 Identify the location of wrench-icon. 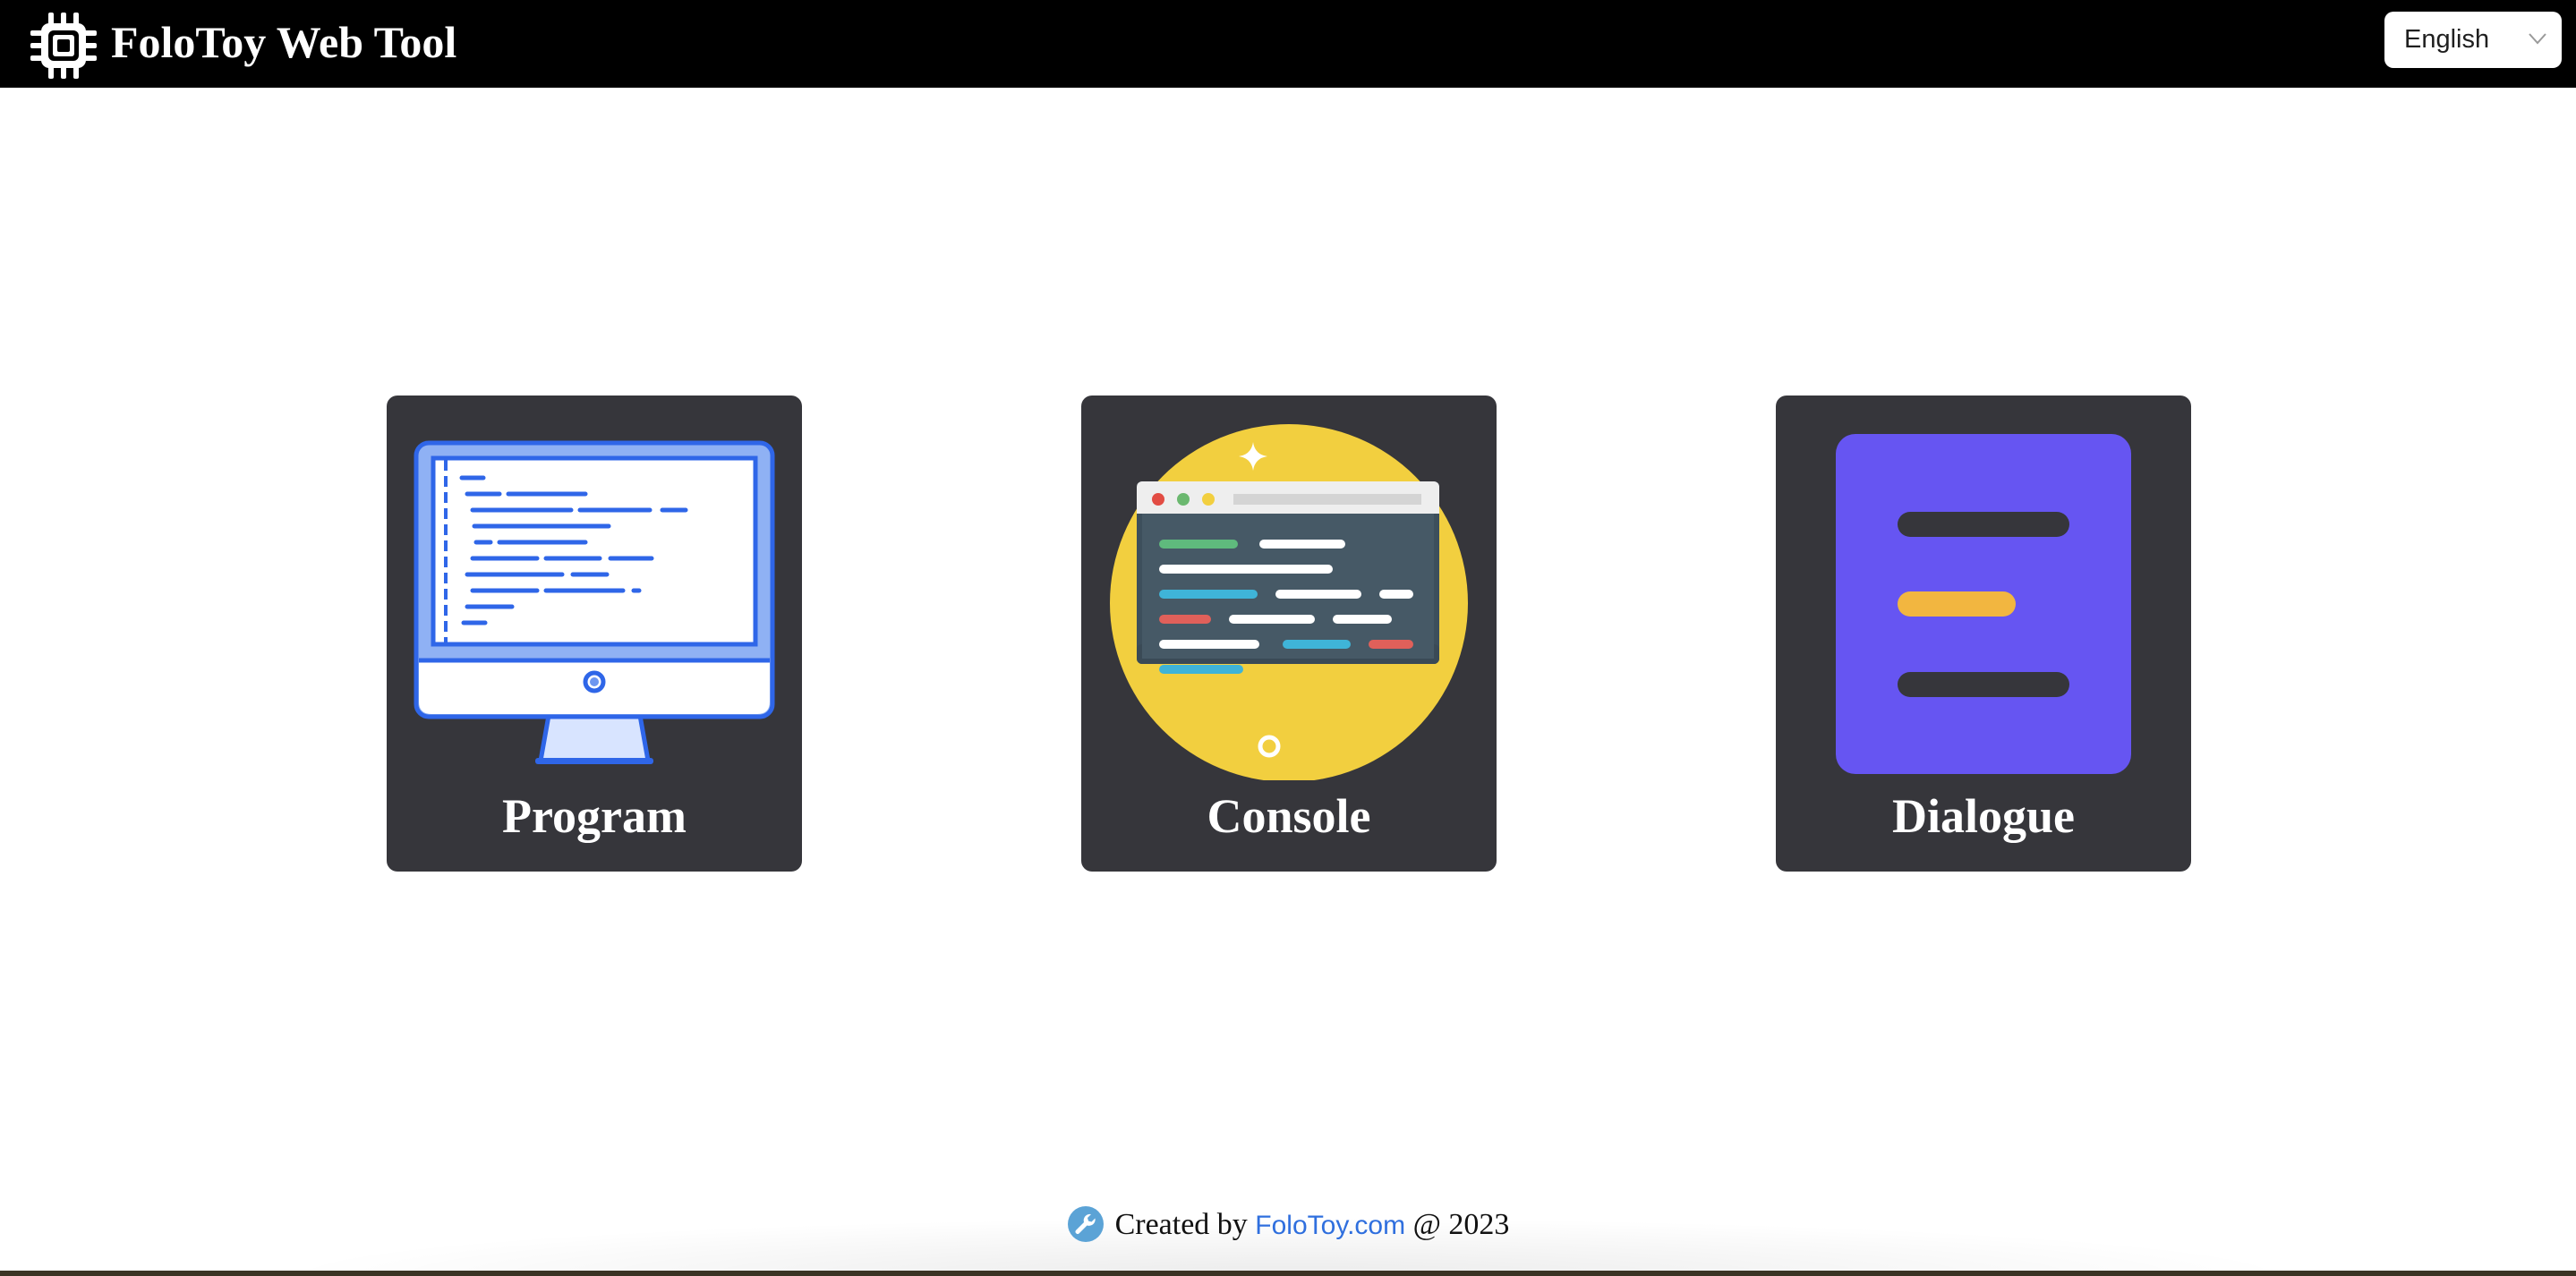
(1085, 1225).